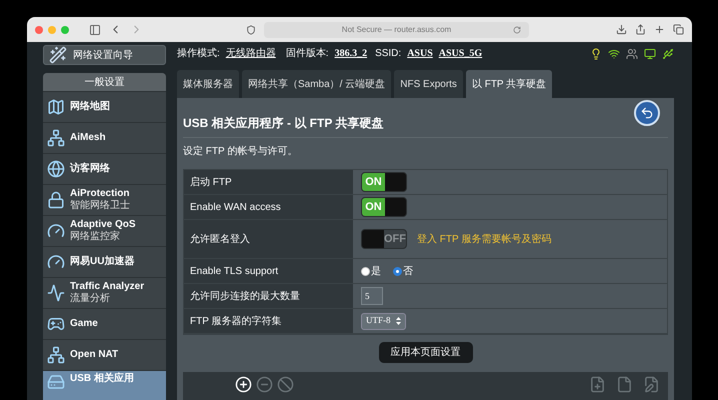  Describe the element at coordinates (388, 54) in the screenshot. I see `ssid-label: SSID:` at that location.